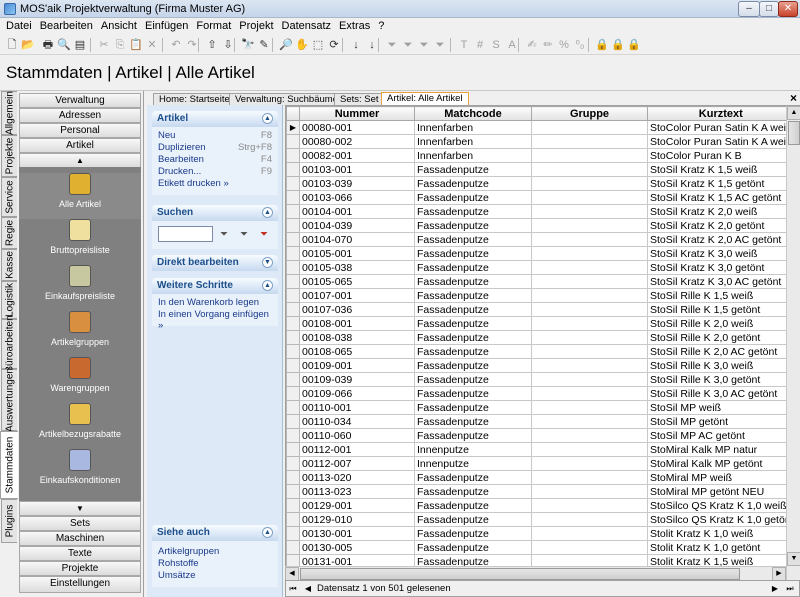 This screenshot has width=800, height=597. I want to click on cell-nummer: 00108-038, so click(357, 337).